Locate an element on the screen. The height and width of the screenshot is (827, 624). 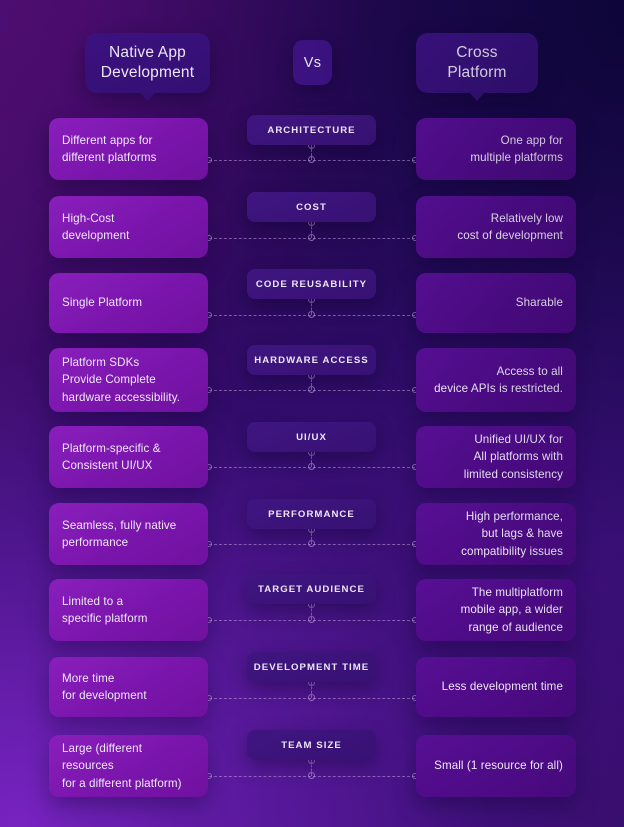
category-pill: DEVELOPMENT TIME is located at coordinates (311, 667).